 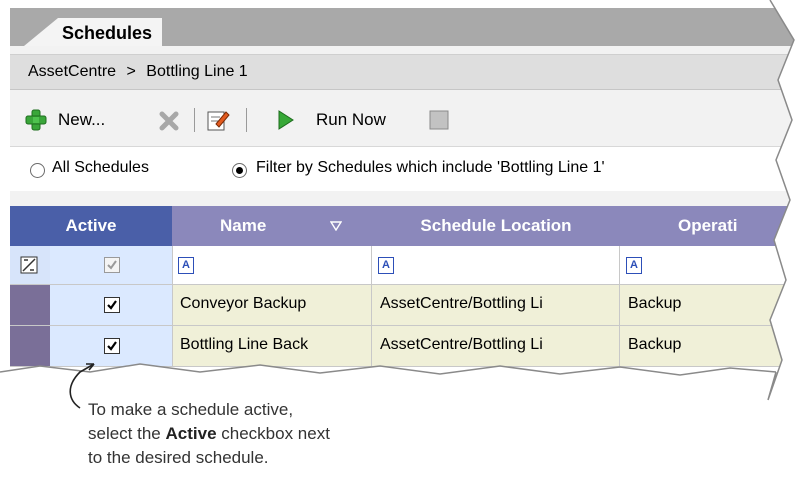 What do you see at coordinates (713, 265) in the screenshot?
I see `filter-operation-cell: A` at bounding box center [713, 265].